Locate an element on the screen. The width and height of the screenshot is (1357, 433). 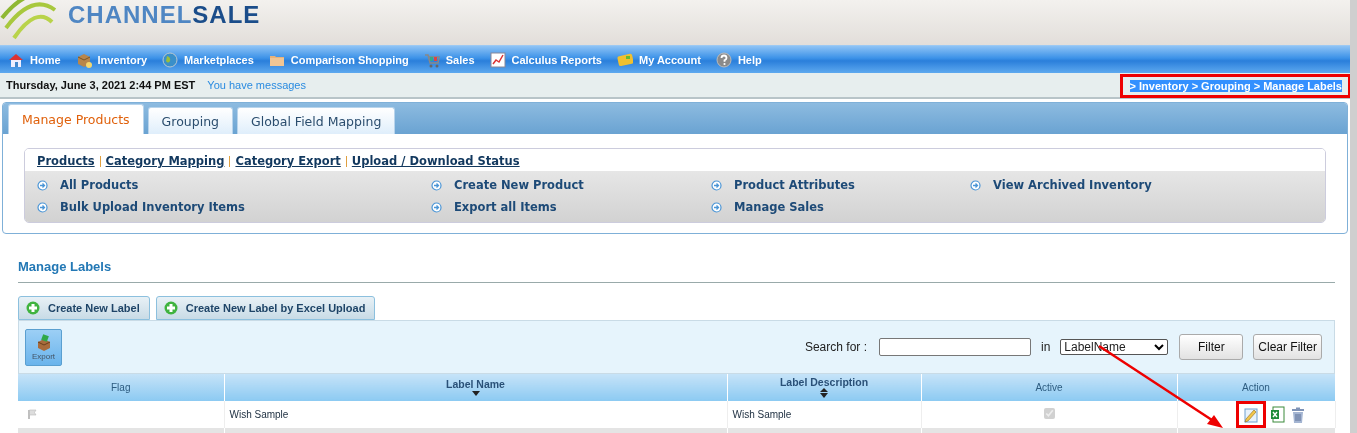
quick-link: Export all Items is located at coordinates (505, 207).